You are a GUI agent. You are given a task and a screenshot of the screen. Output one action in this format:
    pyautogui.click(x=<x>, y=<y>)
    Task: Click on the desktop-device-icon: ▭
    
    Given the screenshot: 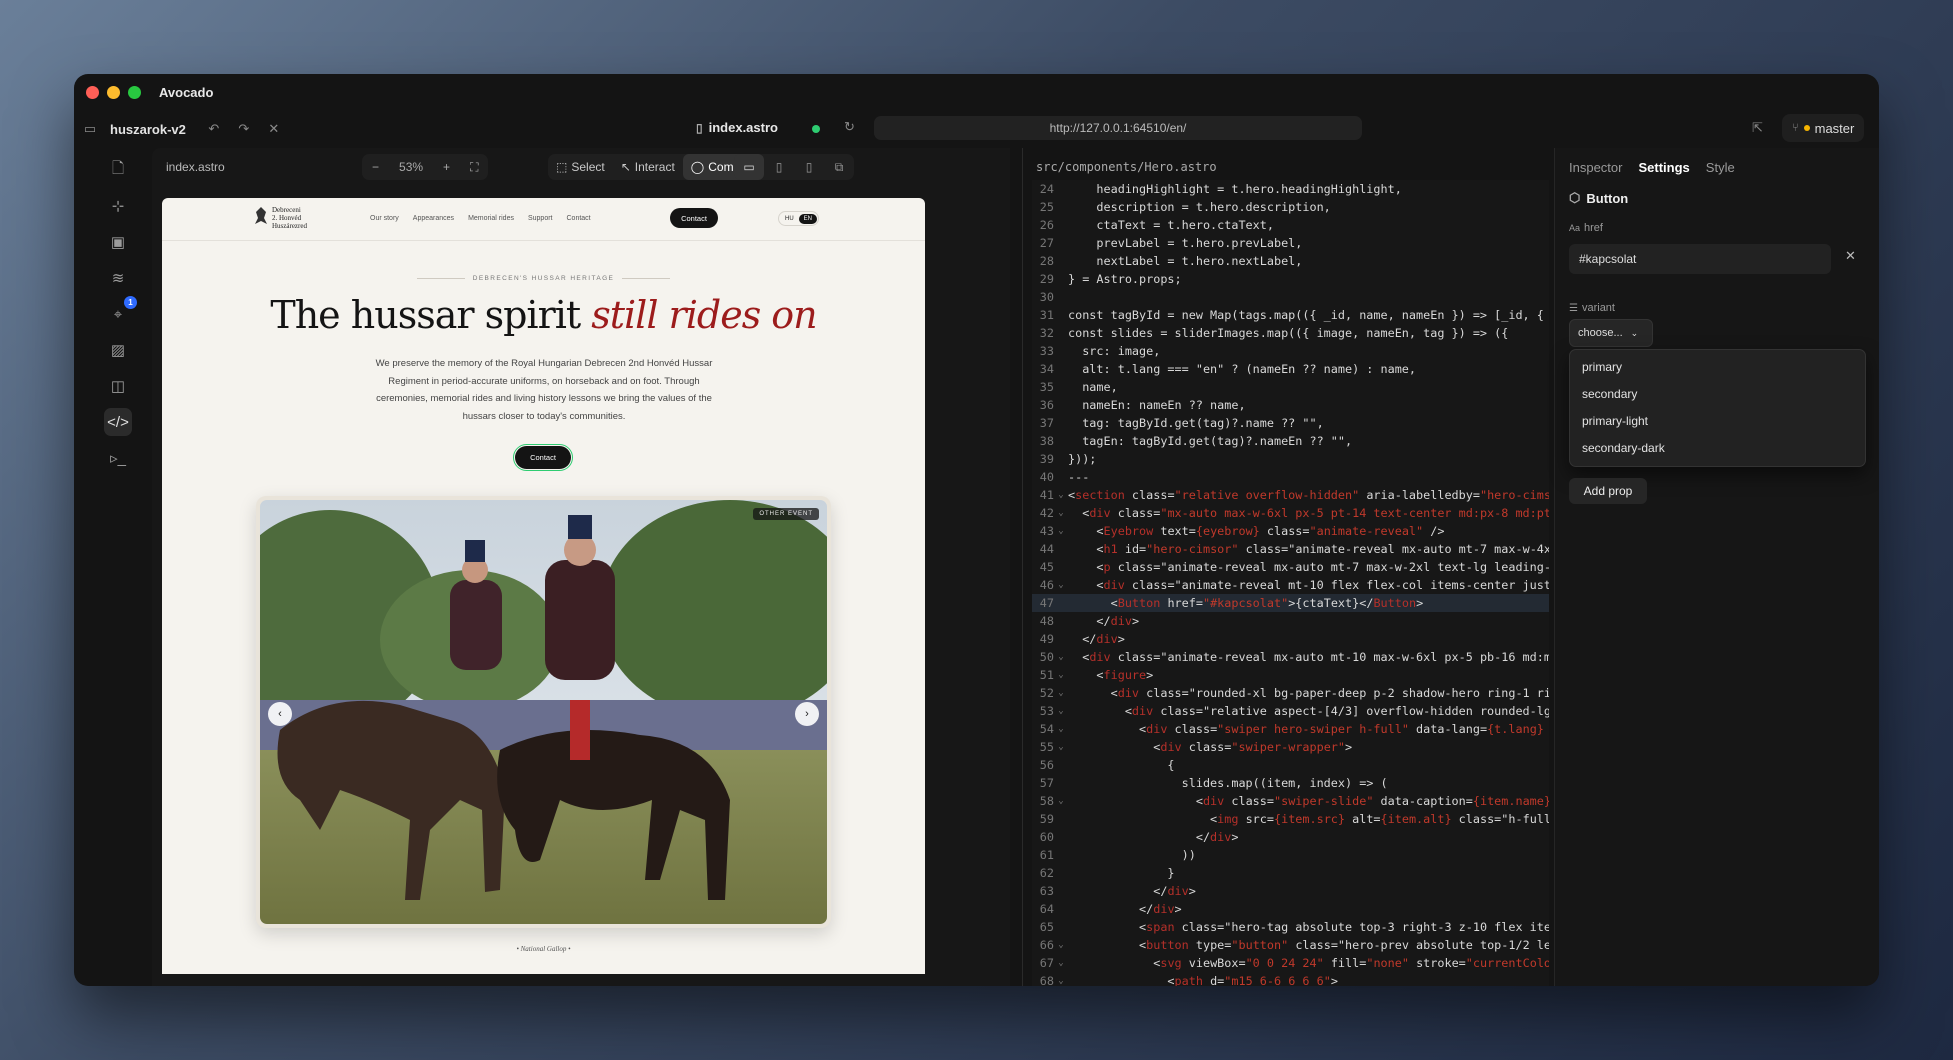 What is the action you would take?
    pyautogui.click(x=749, y=167)
    